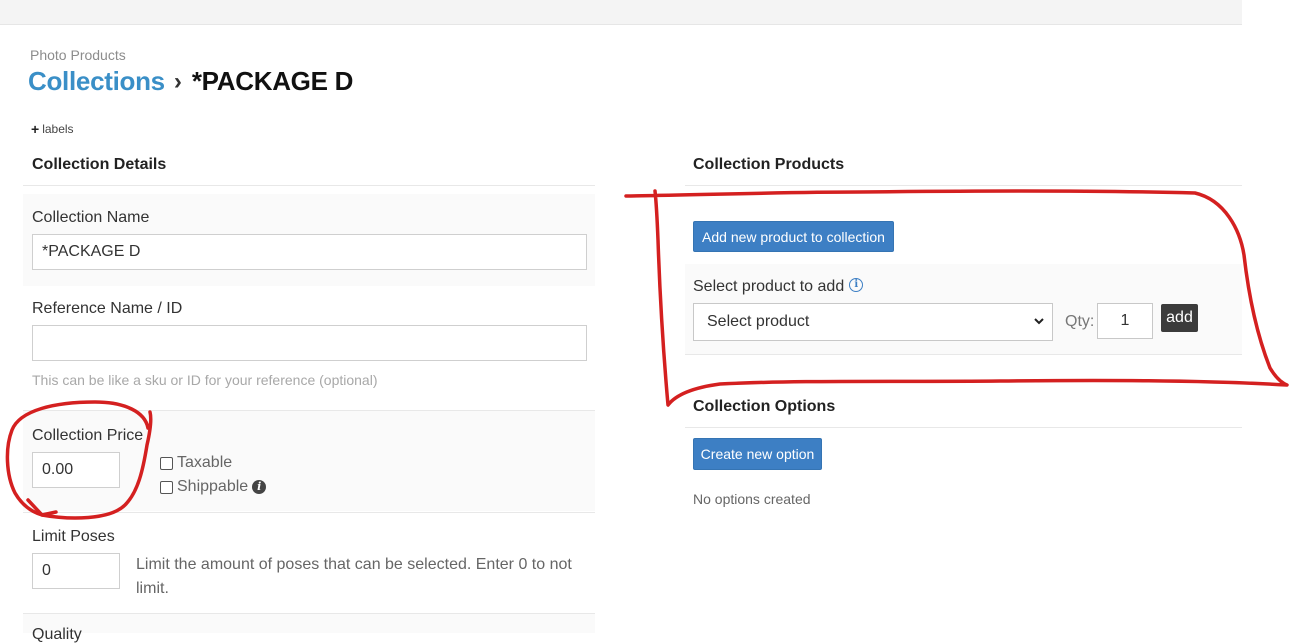  Describe the element at coordinates (758, 321) in the screenshot. I see `product-select-value: Select product` at that location.